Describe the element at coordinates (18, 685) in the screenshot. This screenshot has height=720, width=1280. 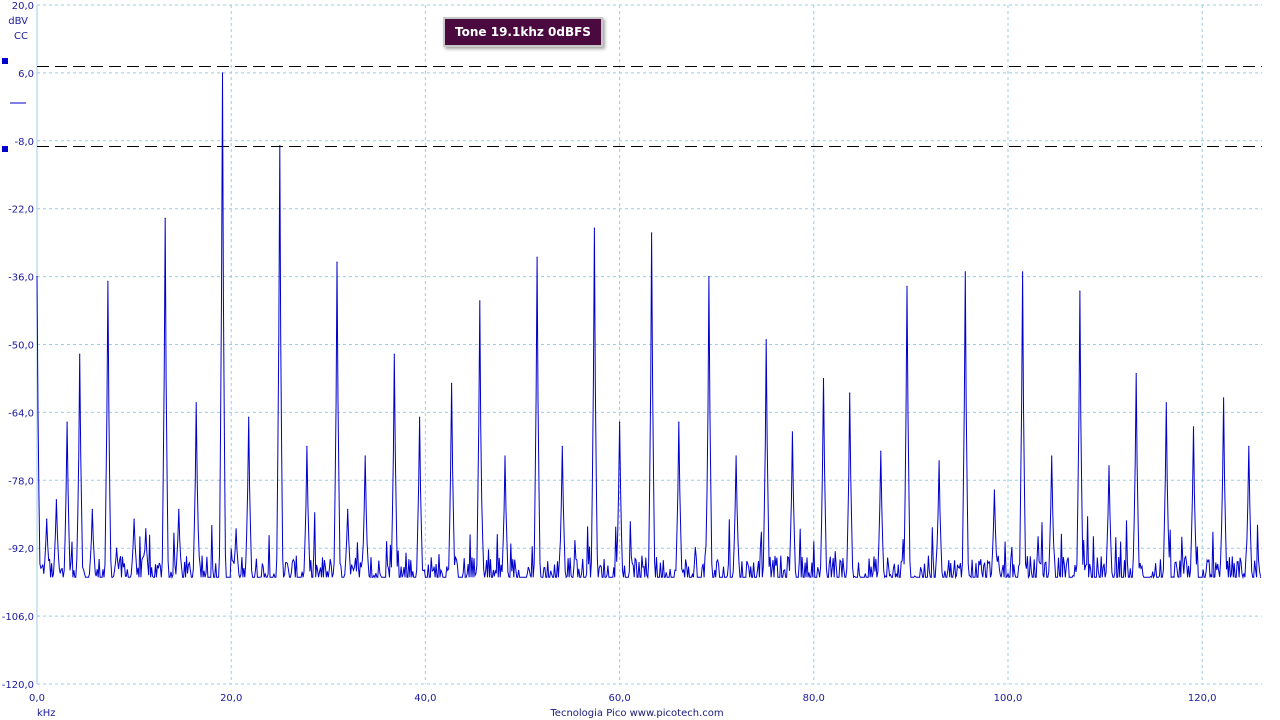
I see `y-tick-label: -120,0` at that location.